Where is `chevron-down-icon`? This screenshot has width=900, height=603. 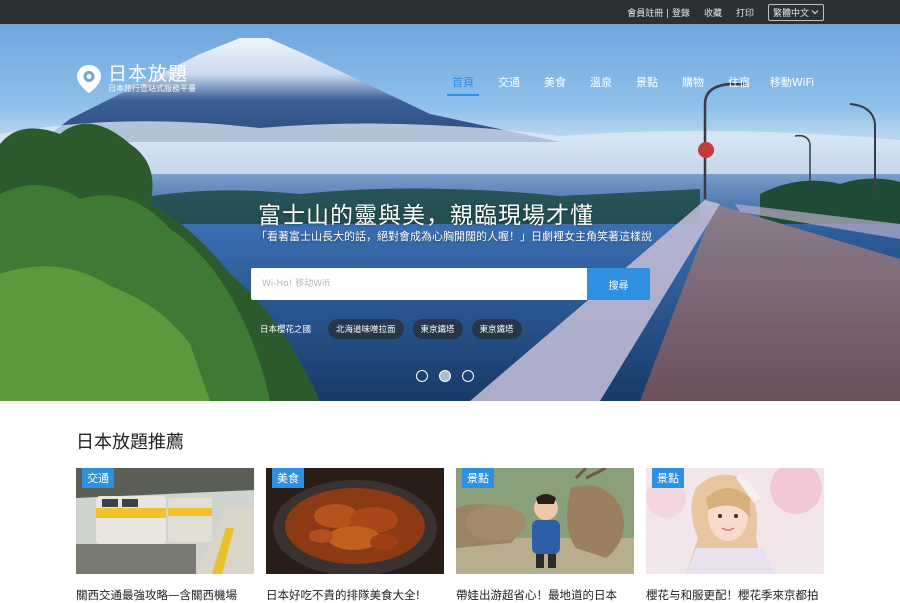 chevron-down-icon is located at coordinates (815, 12).